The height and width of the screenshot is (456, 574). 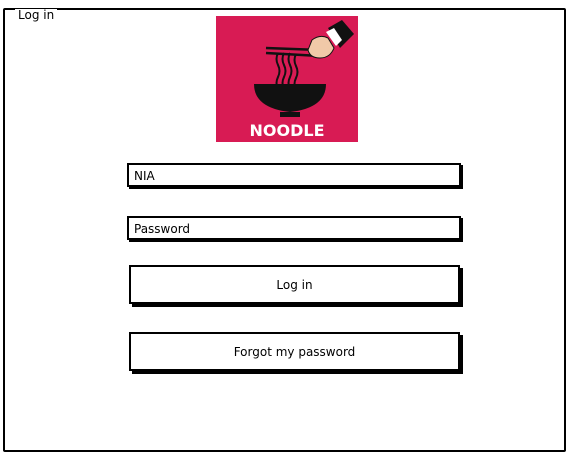 What do you see at coordinates (294, 351) in the screenshot?
I see `forgot-password-button: Forgot my password` at bounding box center [294, 351].